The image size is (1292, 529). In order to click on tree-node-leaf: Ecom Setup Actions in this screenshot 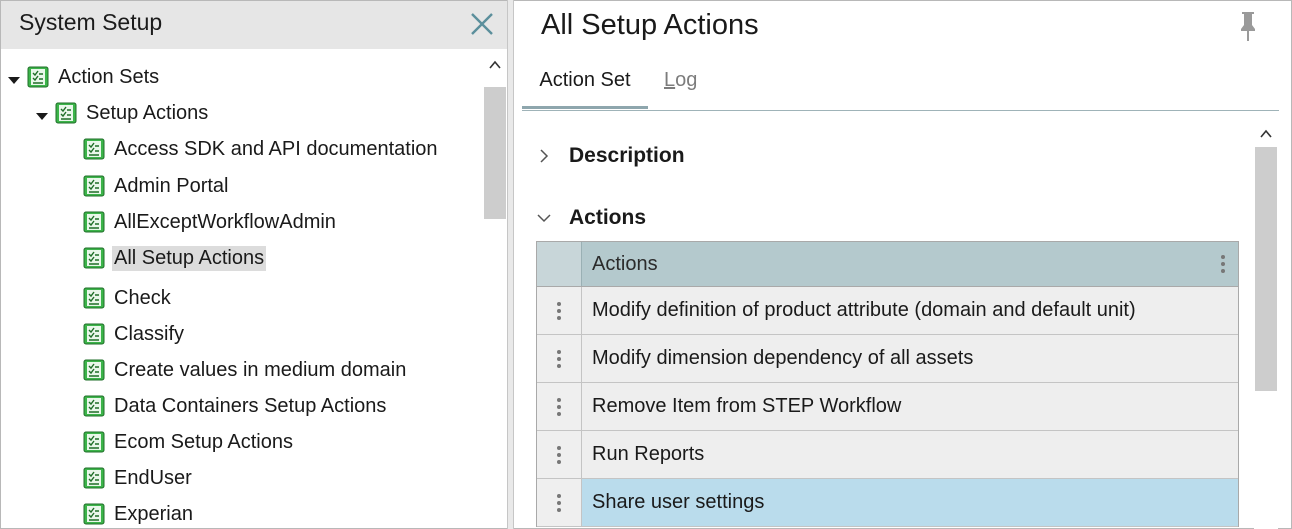, I will do `click(179, 442)`.